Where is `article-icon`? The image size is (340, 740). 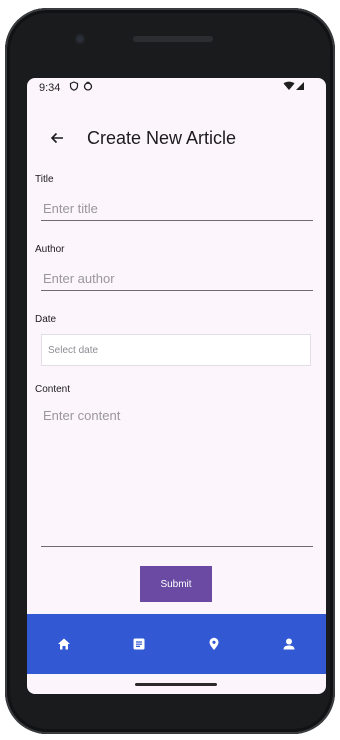 article-icon is located at coordinates (139, 644).